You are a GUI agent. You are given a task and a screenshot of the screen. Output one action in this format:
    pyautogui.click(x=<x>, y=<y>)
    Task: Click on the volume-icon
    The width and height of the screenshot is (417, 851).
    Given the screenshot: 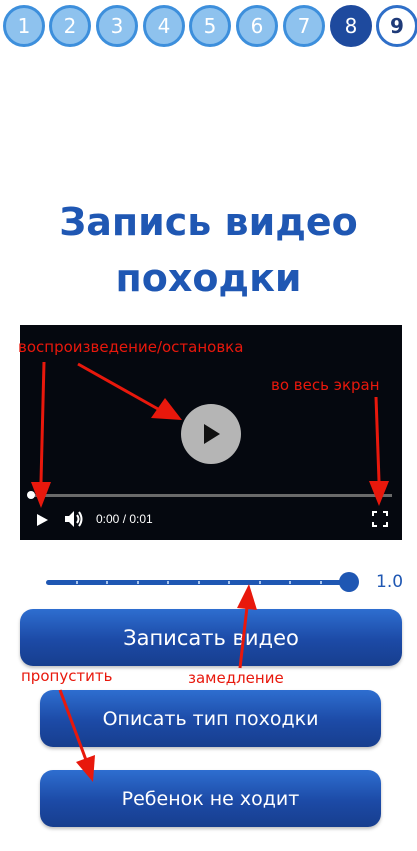 What is the action you would take?
    pyautogui.click(x=74, y=519)
    